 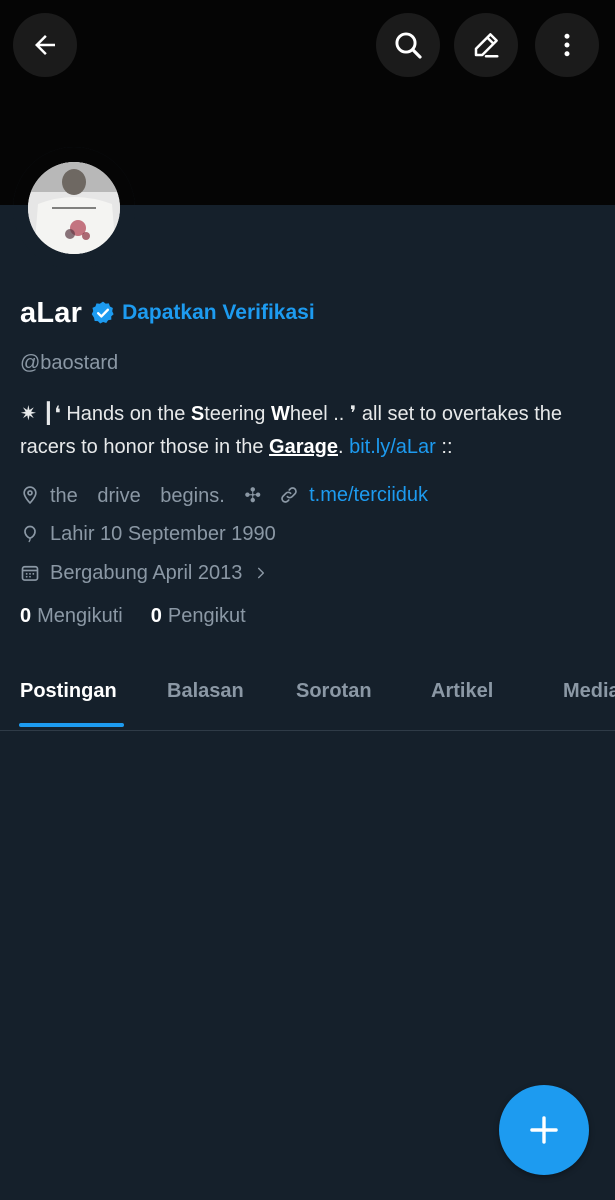 I want to click on tab-media: Media, so click(x=589, y=691).